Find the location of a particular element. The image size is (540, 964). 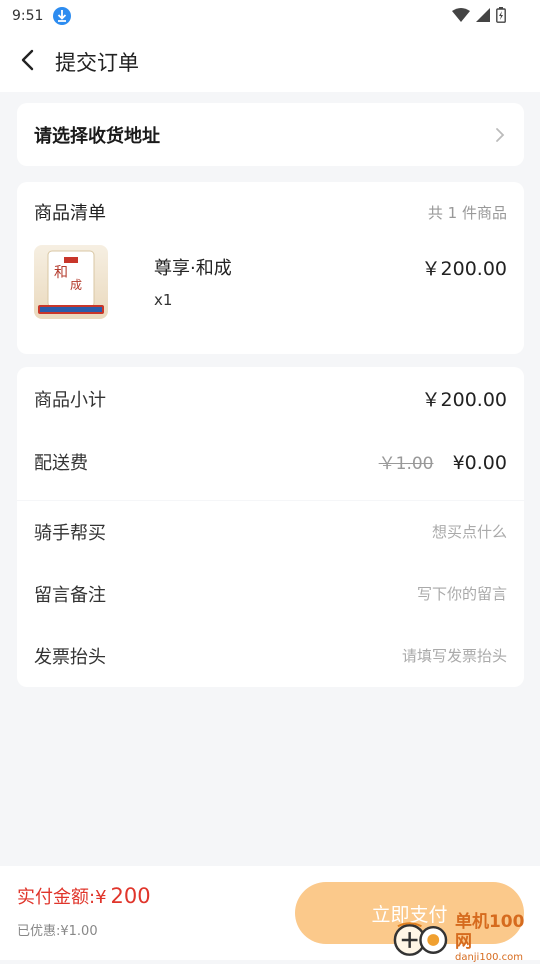

total-amount: 200 is located at coordinates (130, 896).